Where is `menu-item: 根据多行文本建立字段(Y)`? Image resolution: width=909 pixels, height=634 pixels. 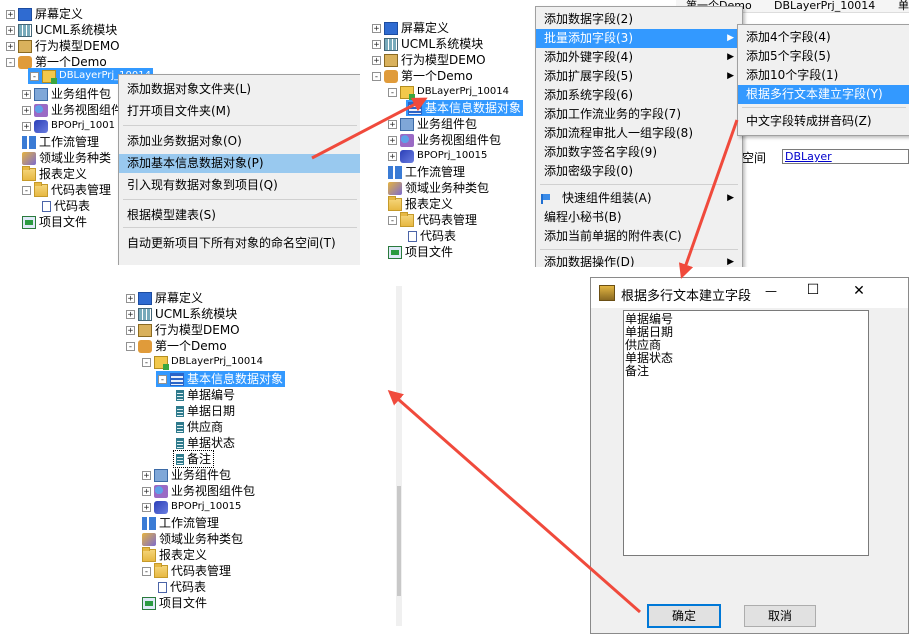 menu-item: 根据多行文本建立字段(Y) is located at coordinates (823, 94).